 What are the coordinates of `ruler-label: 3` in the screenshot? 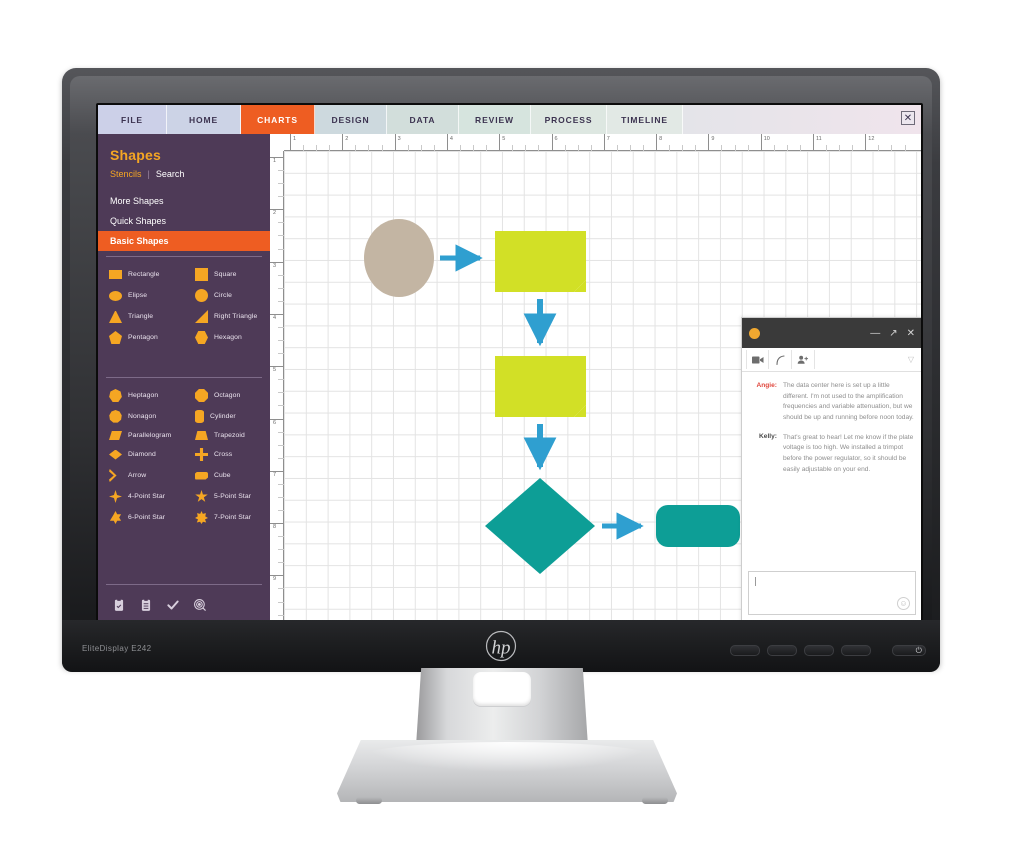 It's located at (399, 139).